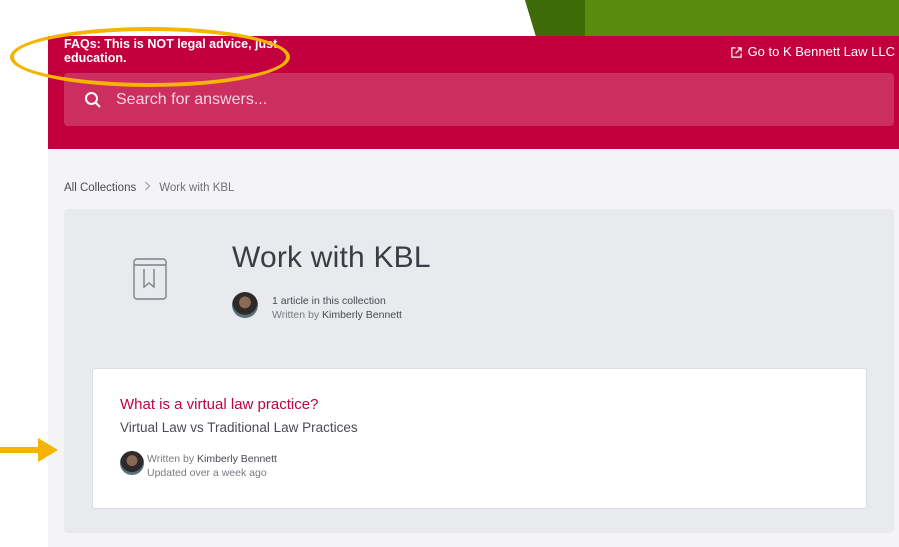 This screenshot has width=899, height=547. What do you see at coordinates (296, 315) in the screenshot?
I see `written-by-prefix: Written by` at bounding box center [296, 315].